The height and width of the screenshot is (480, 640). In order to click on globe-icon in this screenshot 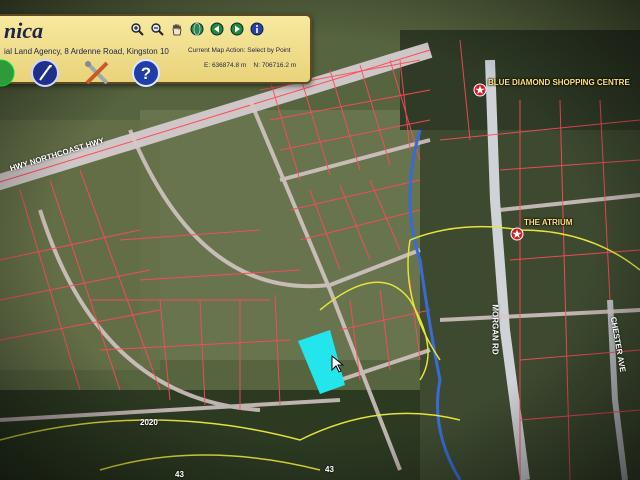, I will do `click(197, 29)`.